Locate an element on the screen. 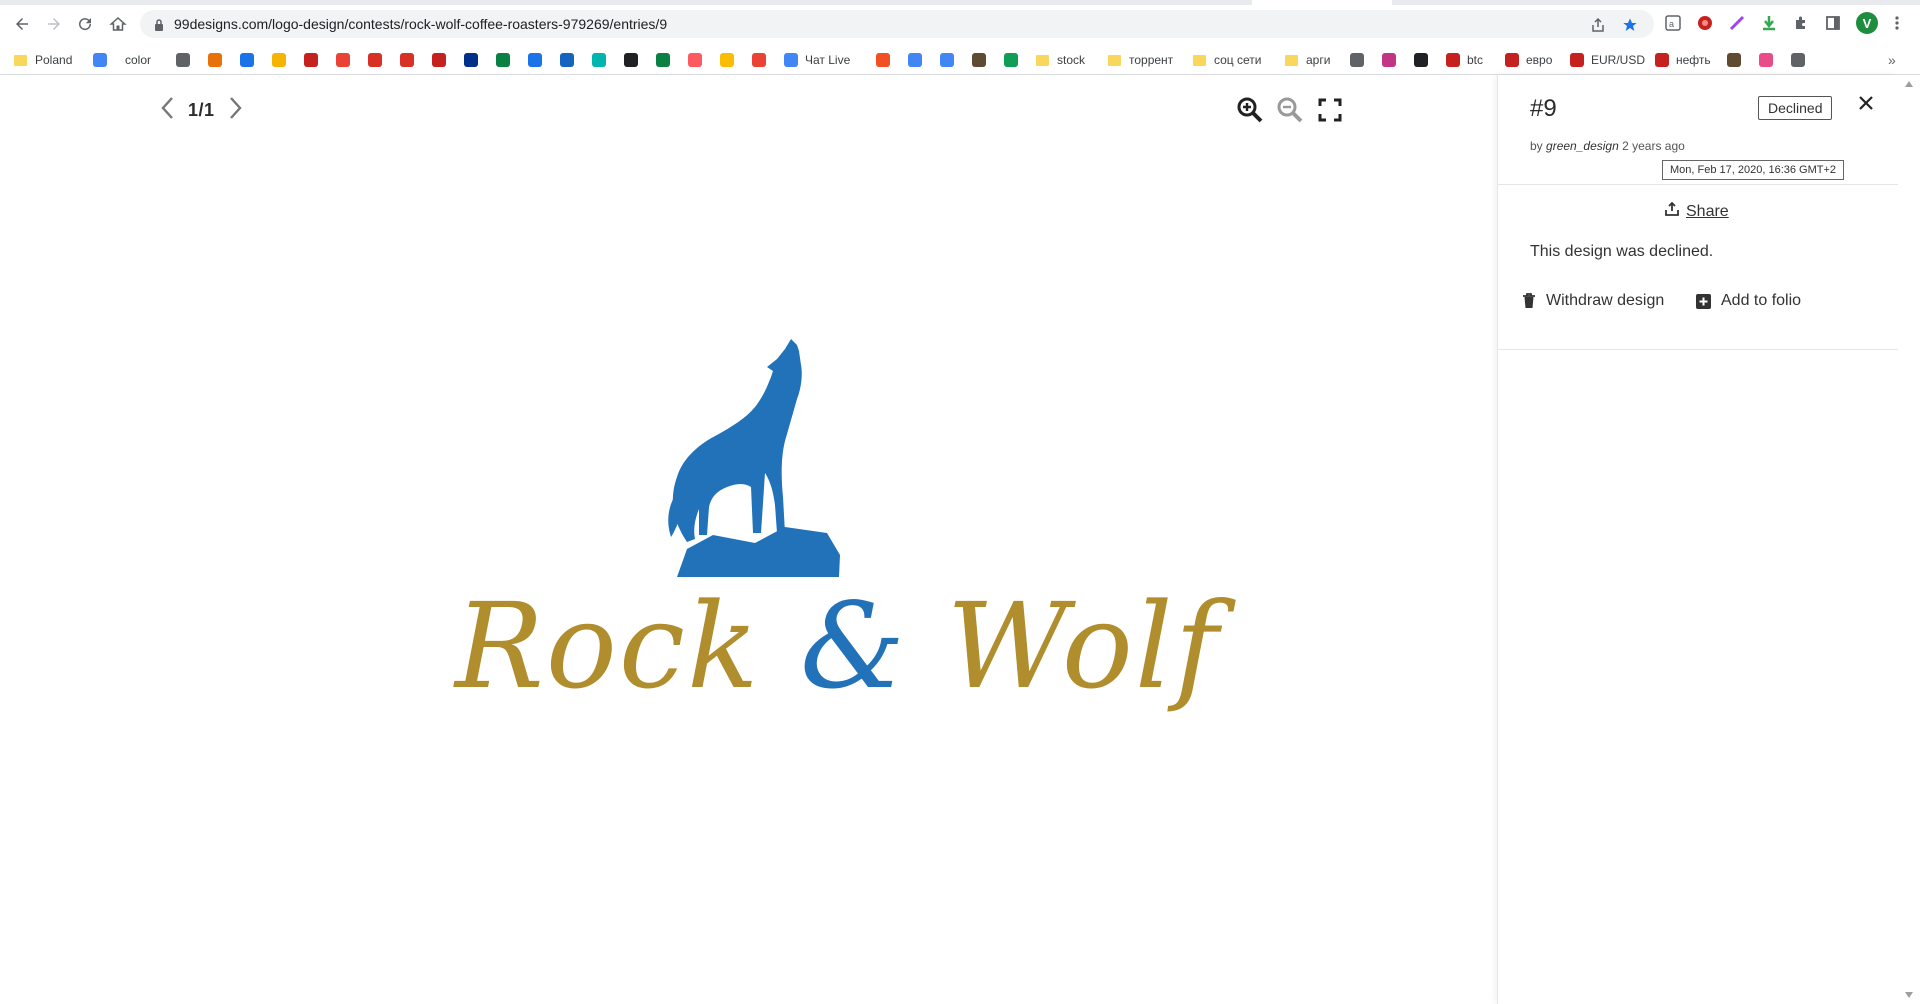  bookmark-item: EUR/USD is located at coordinates (1607, 60).